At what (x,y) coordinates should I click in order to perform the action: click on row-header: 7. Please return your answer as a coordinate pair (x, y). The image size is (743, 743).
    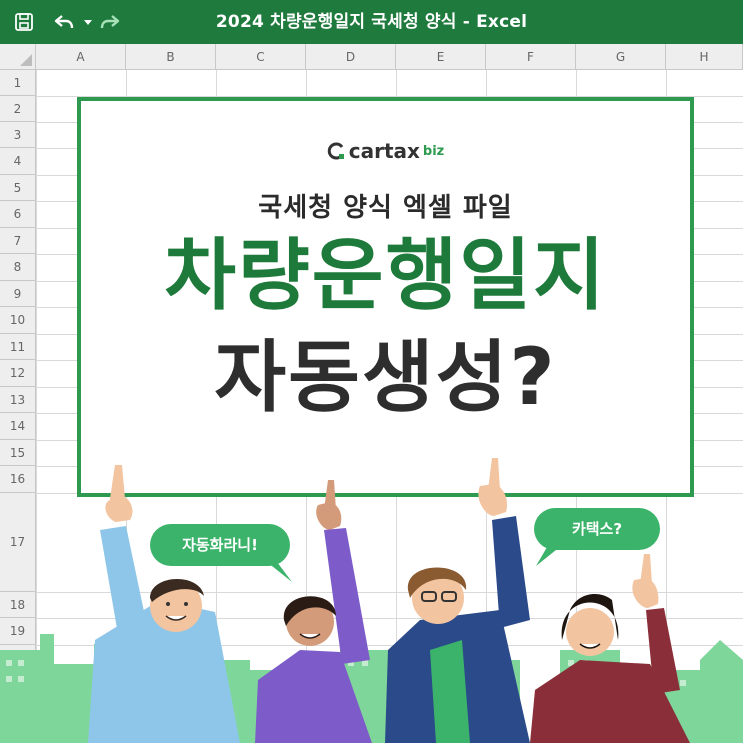
    Looking at the image, I should click on (18, 241).